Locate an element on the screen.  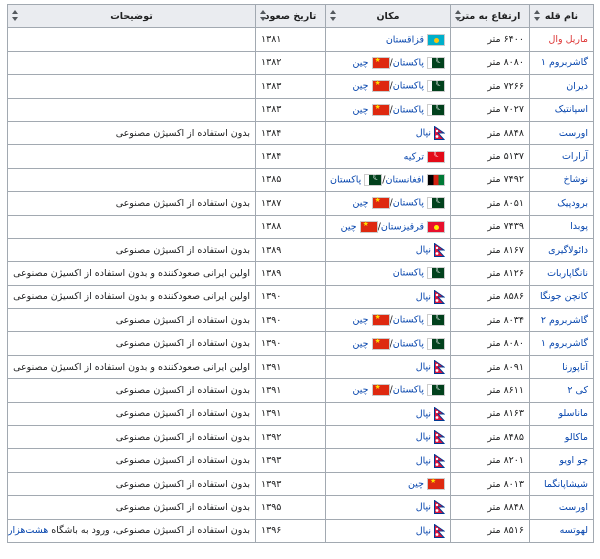
peak-name-link: دیران is located at coordinates (577, 86).